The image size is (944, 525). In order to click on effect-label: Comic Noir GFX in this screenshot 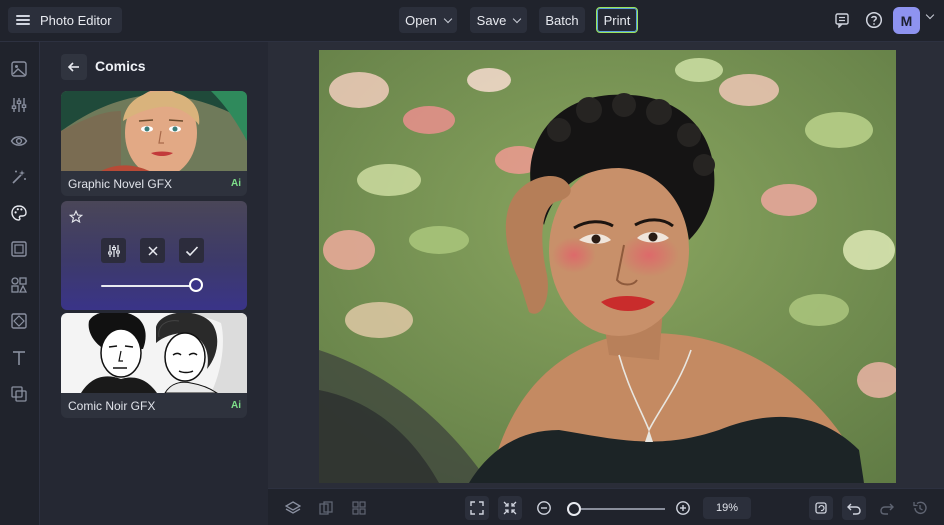, I will do `click(112, 405)`.